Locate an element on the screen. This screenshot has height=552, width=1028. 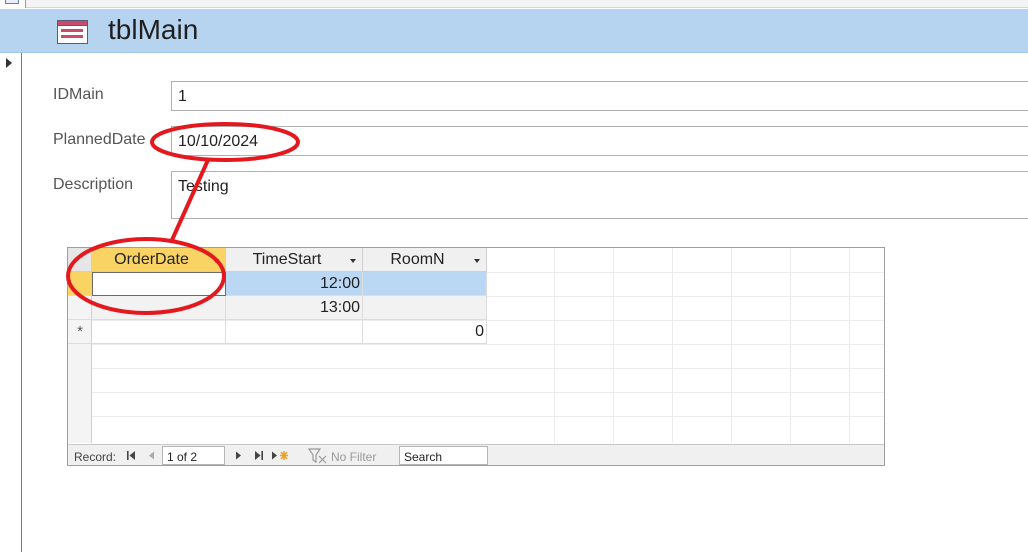
search-input: Search is located at coordinates (443, 455).